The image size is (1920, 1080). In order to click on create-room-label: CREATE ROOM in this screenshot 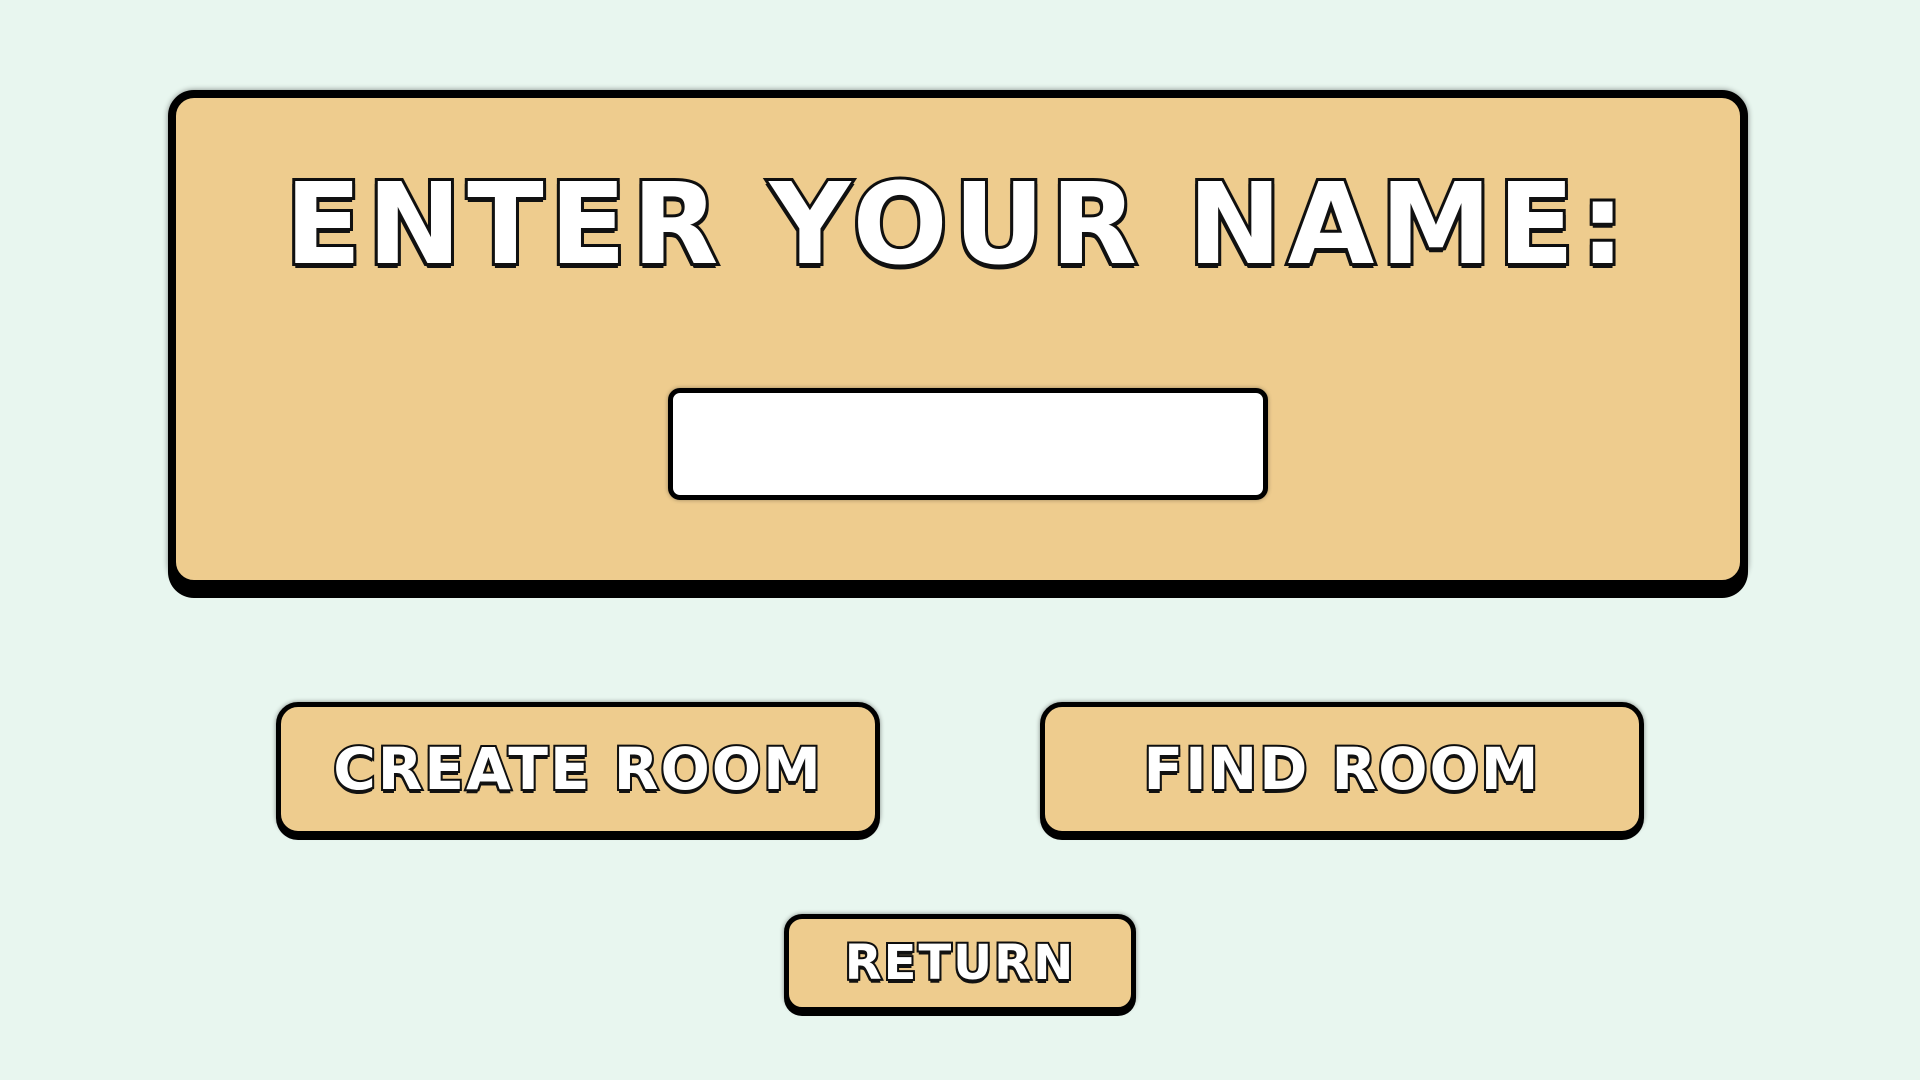, I will do `click(577, 769)`.